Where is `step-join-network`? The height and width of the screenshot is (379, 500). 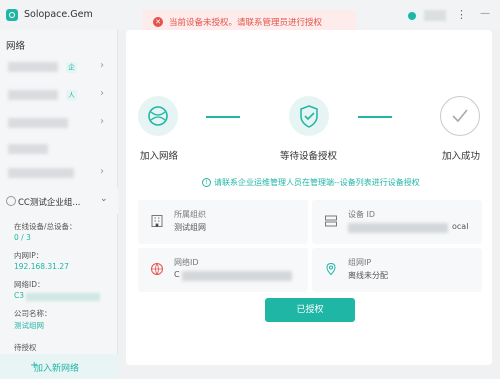
step-join-network is located at coordinates (158, 116).